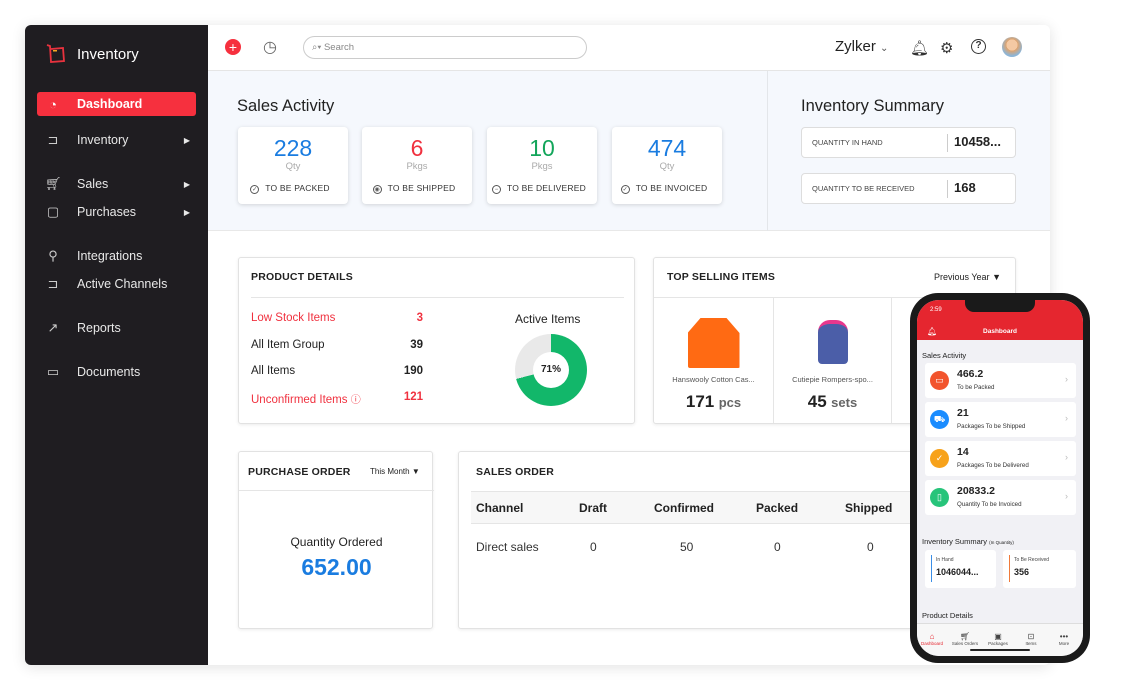 This screenshot has width=1124, height=697. Describe the element at coordinates (1022, 572) in the screenshot. I see `value: 356` at that location.